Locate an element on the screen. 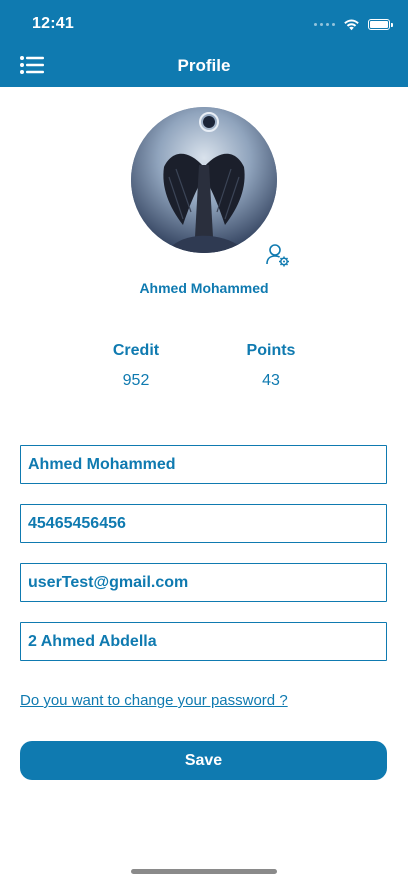 The image size is (408, 883). save-button: Save is located at coordinates (203, 760).